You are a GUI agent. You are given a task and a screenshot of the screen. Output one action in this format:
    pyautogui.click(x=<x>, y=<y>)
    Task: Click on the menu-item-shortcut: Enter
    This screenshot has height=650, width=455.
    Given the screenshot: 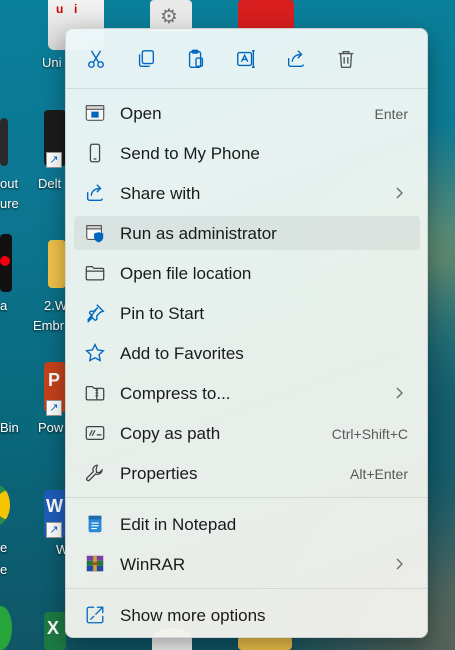 What is the action you would take?
    pyautogui.click(x=391, y=114)
    